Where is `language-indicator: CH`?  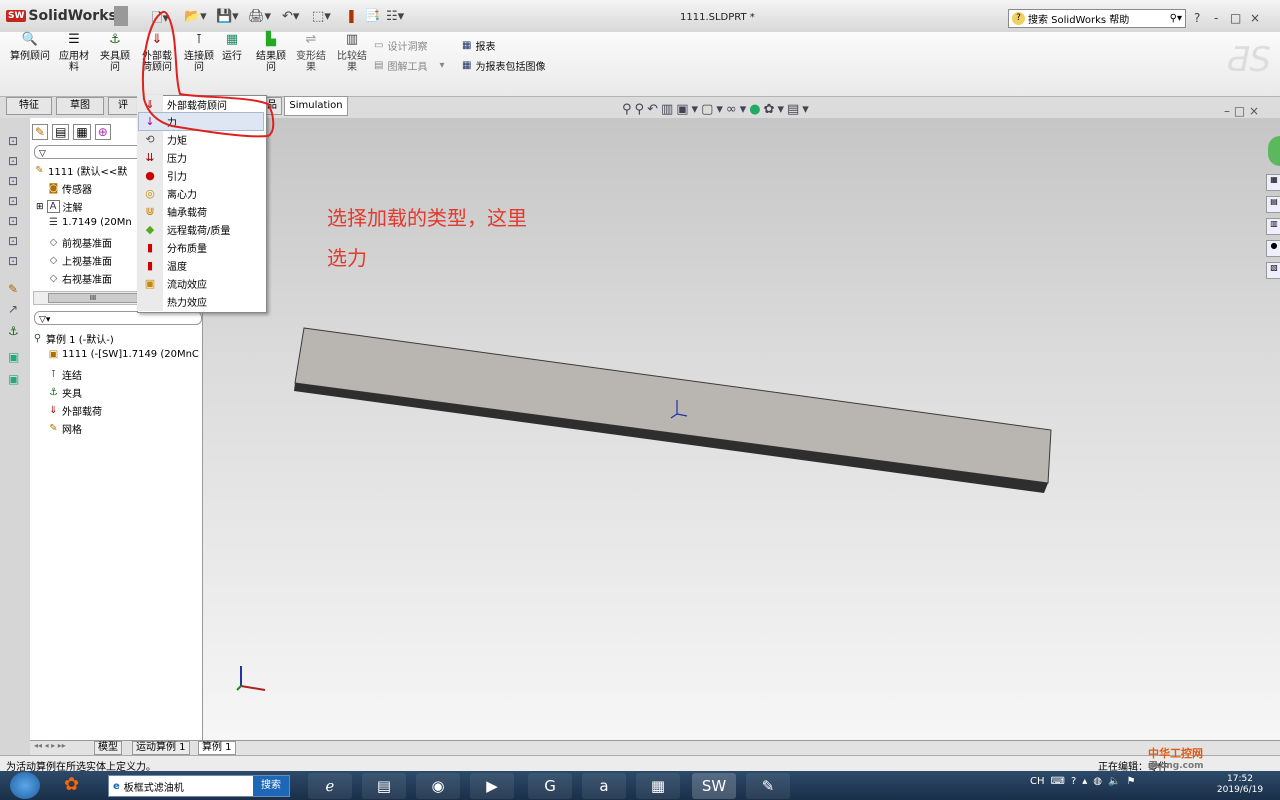
language-indicator: CH is located at coordinates (1037, 781).